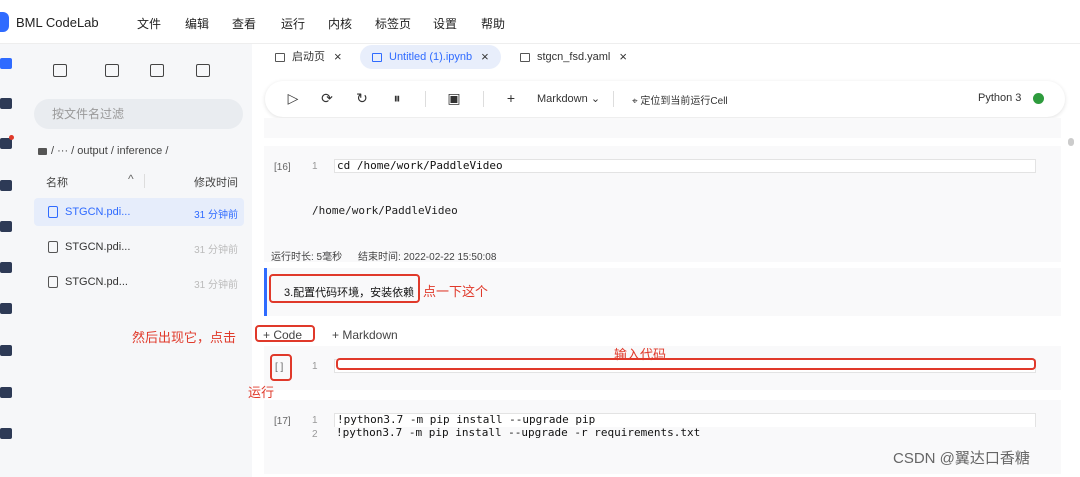 The width and height of the screenshot is (1080, 477). I want to click on layers-icon, so click(6, 308).